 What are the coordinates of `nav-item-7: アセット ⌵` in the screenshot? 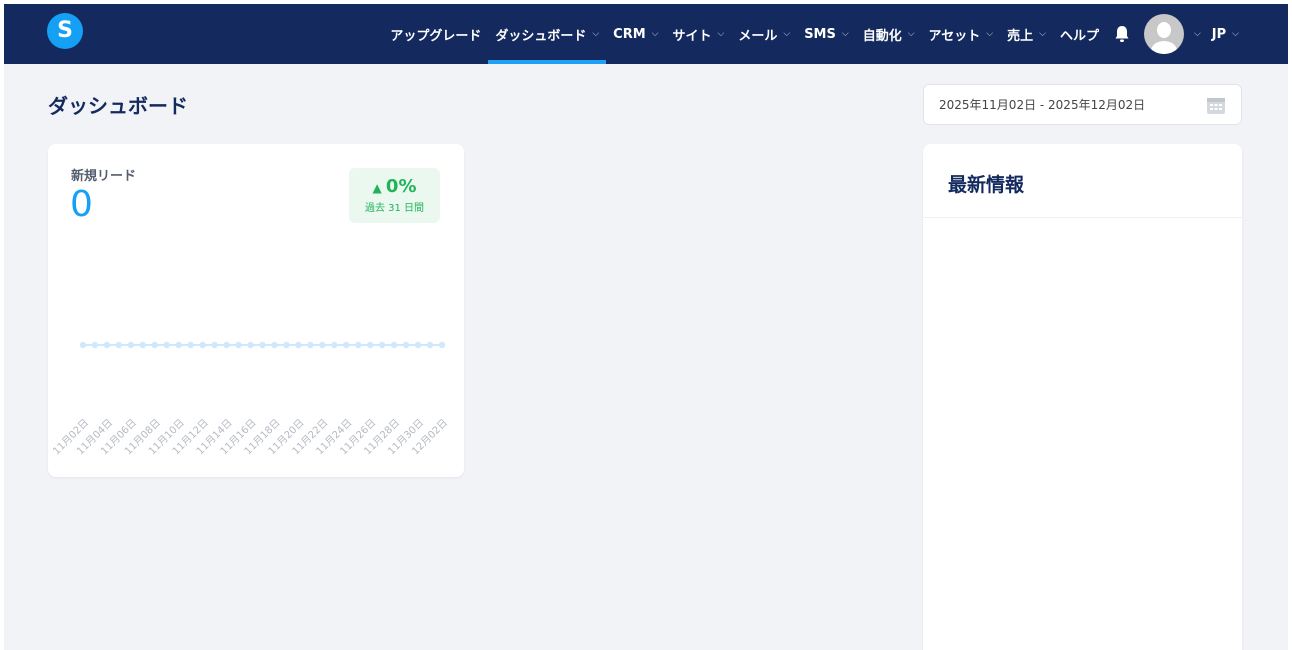 It's located at (961, 34).